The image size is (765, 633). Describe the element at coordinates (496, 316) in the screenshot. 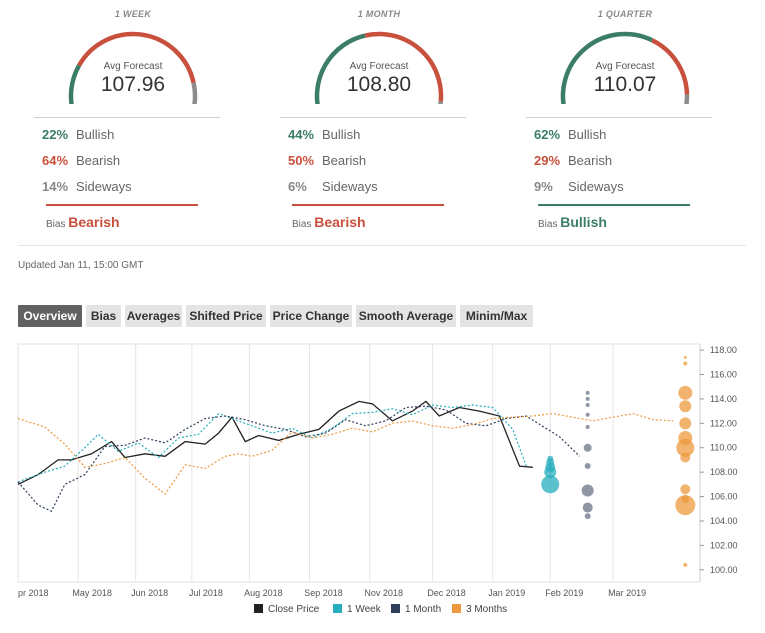

I see `tab-minim-max: Minim/Max` at that location.